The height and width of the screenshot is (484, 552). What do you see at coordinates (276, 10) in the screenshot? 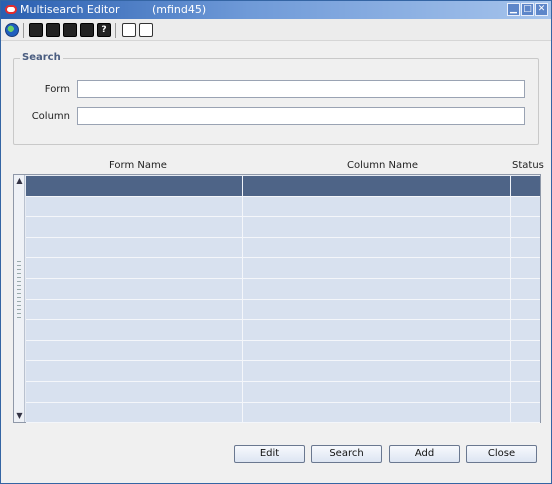
I see `title-bar: Multisearch Editor (mfind45) ▁ □ ✕` at bounding box center [276, 10].